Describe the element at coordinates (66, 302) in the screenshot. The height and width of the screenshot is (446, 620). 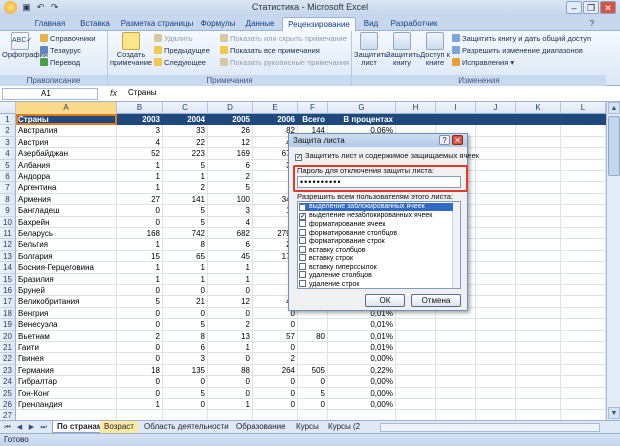
I see `cell: Великобритания` at that location.